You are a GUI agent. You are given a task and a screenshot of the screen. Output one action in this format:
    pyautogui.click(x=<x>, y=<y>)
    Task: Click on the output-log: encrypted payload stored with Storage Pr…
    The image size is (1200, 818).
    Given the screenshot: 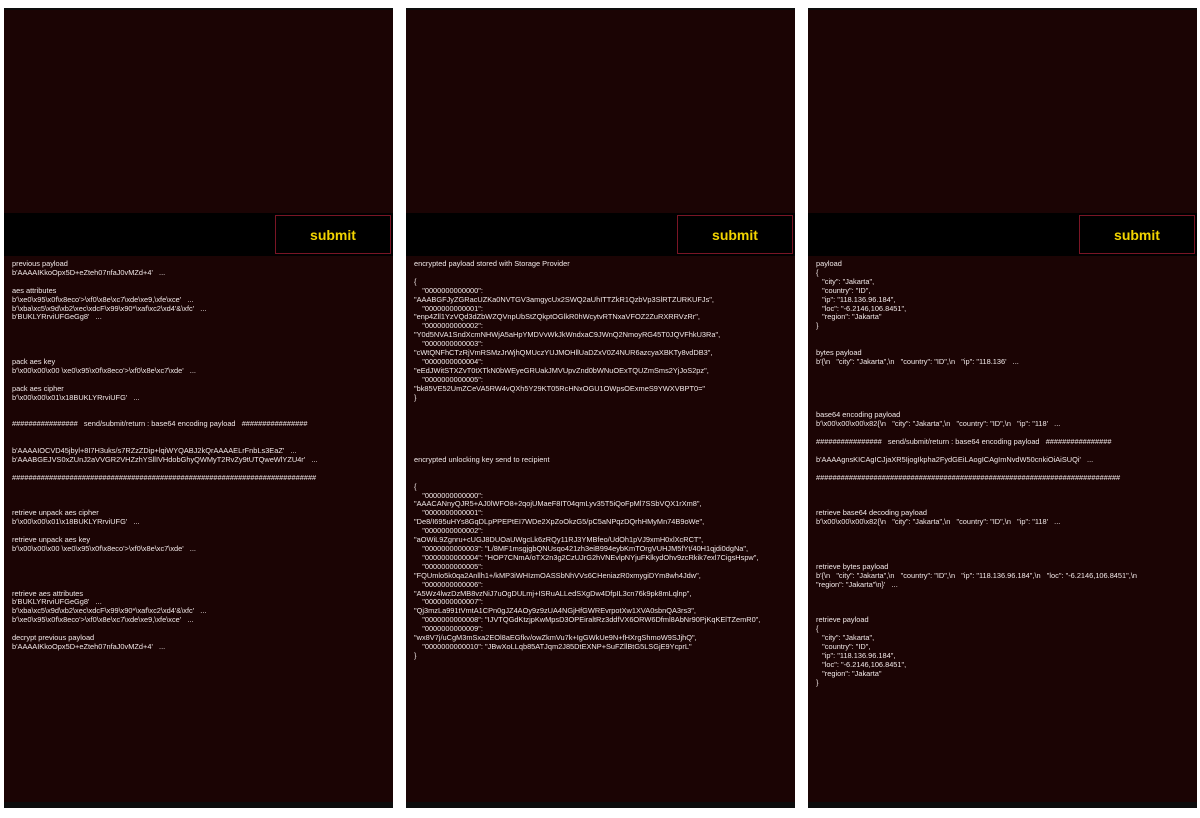 What is the action you would take?
    pyautogui.click(x=587, y=459)
    